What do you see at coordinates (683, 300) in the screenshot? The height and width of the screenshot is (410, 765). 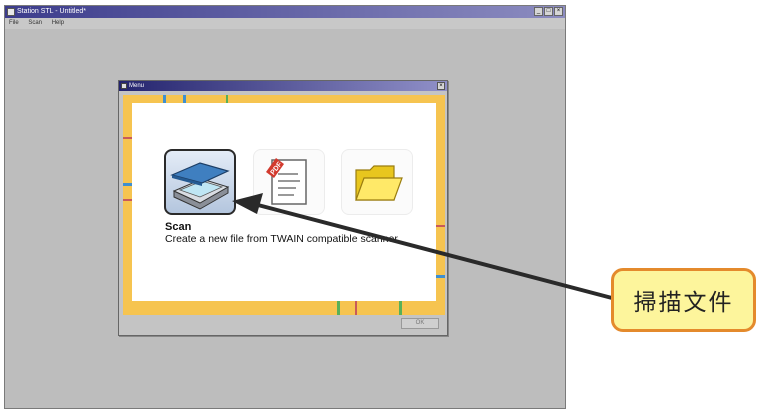 I see `callout-label: 掃描文件` at bounding box center [683, 300].